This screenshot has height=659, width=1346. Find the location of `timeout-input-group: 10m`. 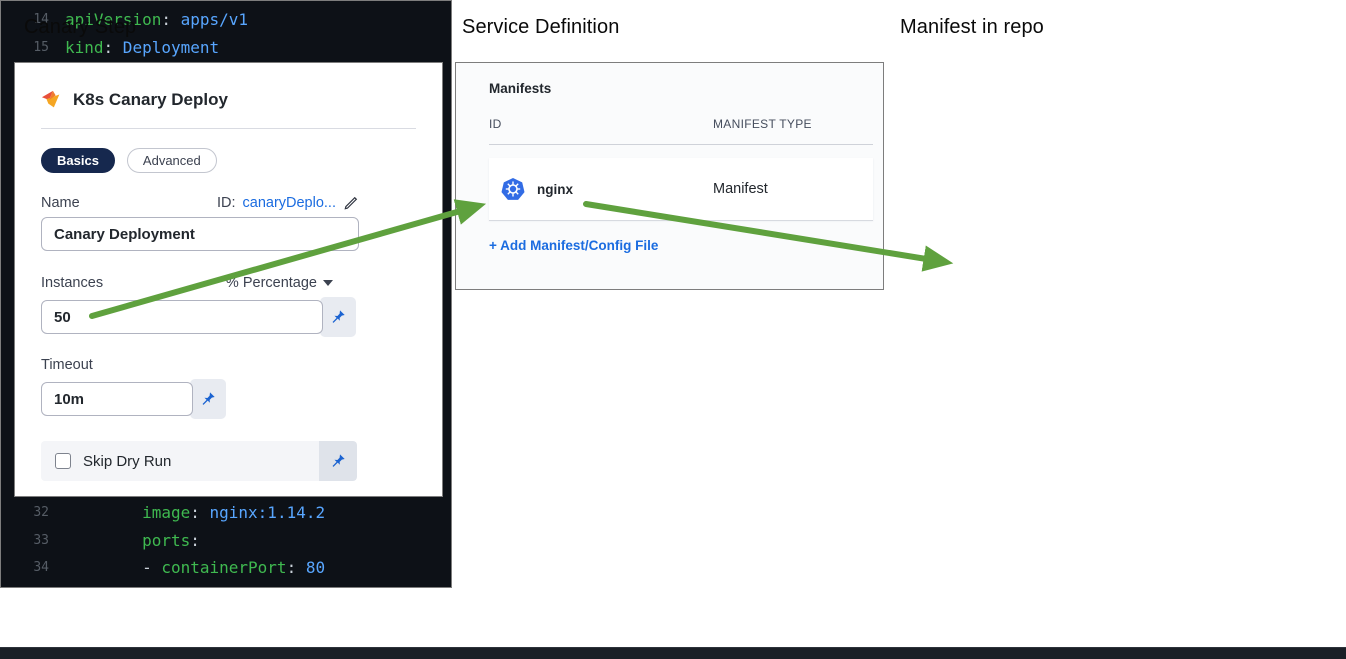

timeout-input-group: 10m is located at coordinates (228, 399).